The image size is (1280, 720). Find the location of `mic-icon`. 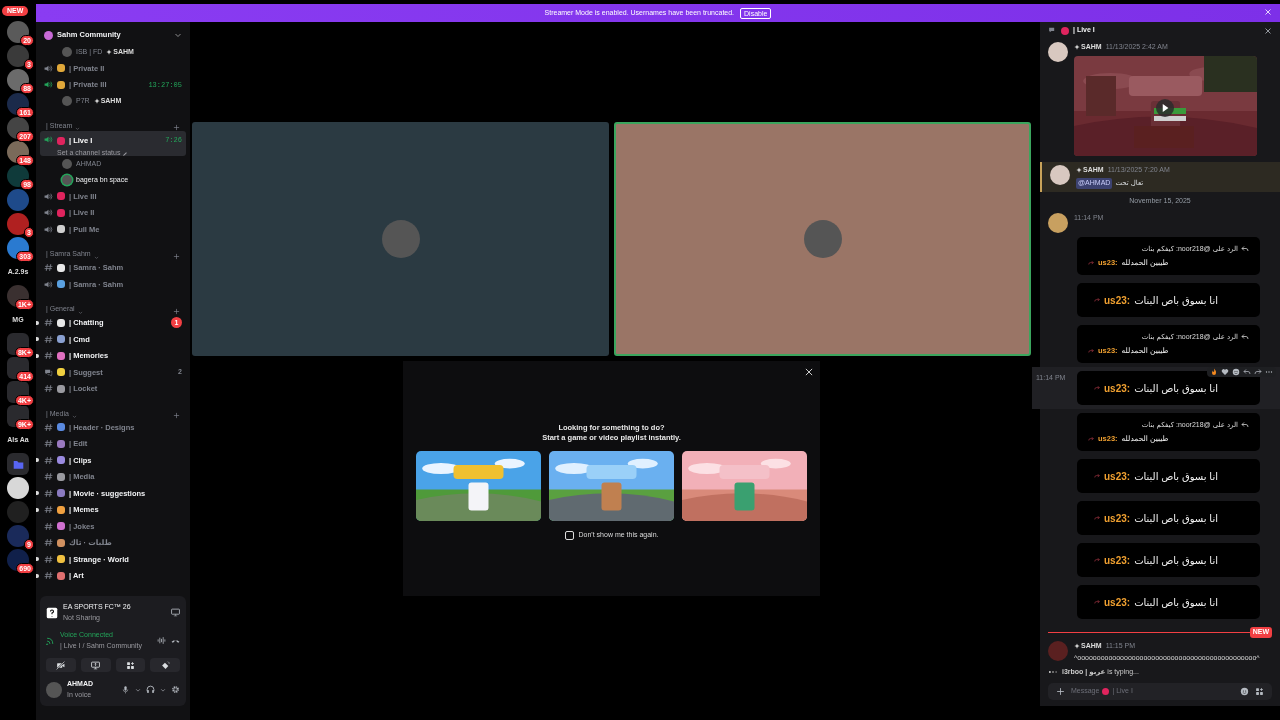

mic-icon is located at coordinates (125, 689).